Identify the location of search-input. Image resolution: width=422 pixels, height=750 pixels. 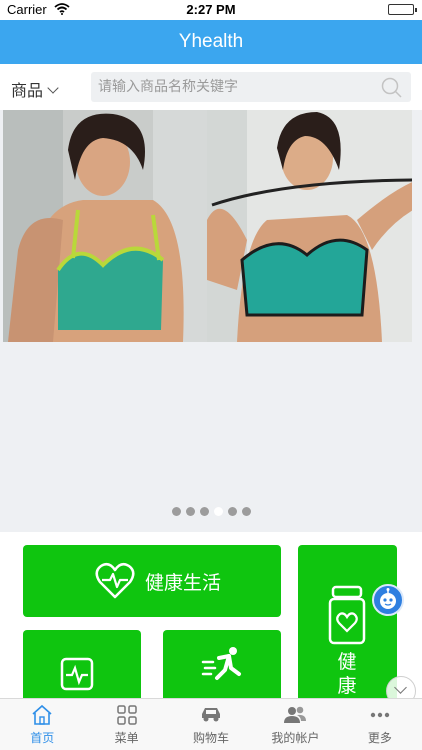
(234, 87).